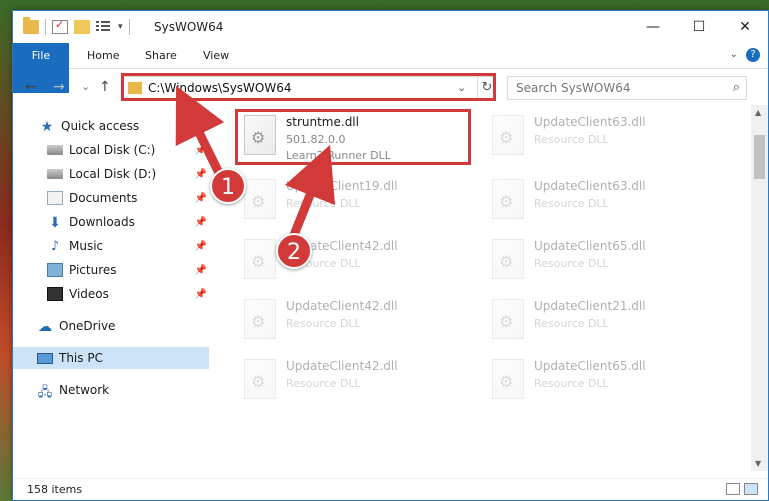 The image size is (769, 501). I want to click on address-bar: C:\Windows\SysWOW64 ⌄ ↻, so click(308, 88).